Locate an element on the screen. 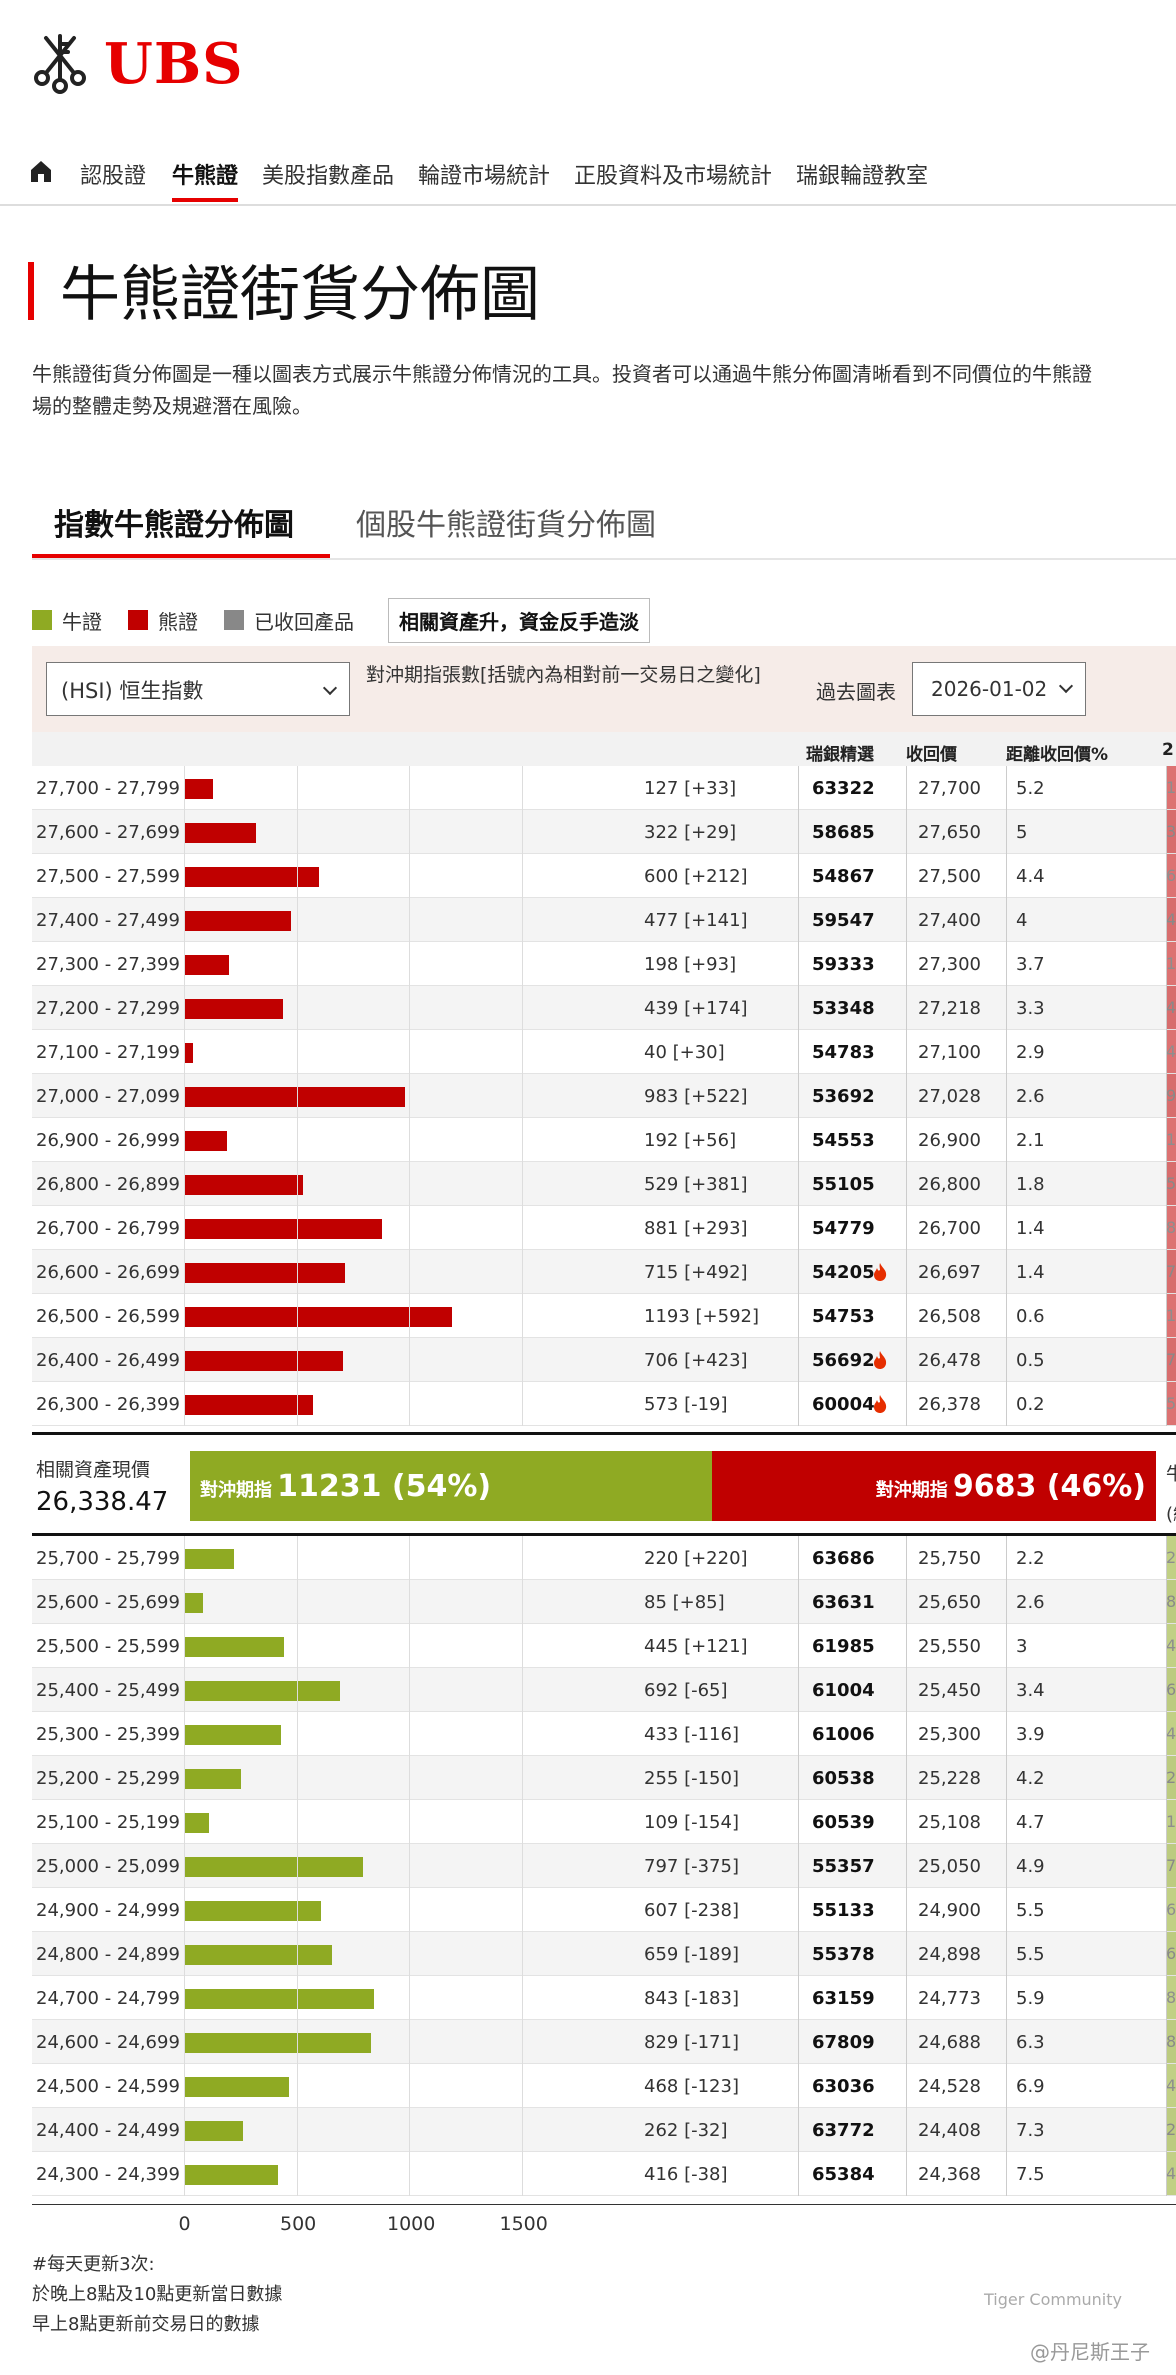 The width and height of the screenshot is (1176, 2375). product-code: 55105 is located at coordinates (843, 1184).